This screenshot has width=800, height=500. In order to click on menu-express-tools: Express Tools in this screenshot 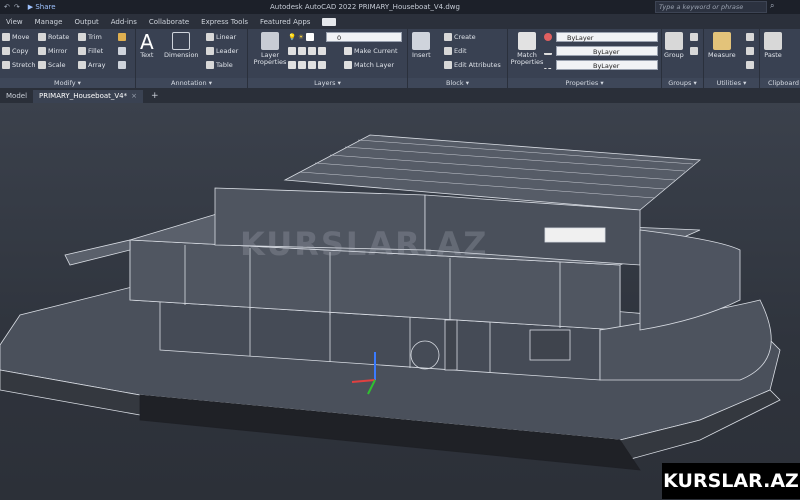, I will do `click(224, 22)`.